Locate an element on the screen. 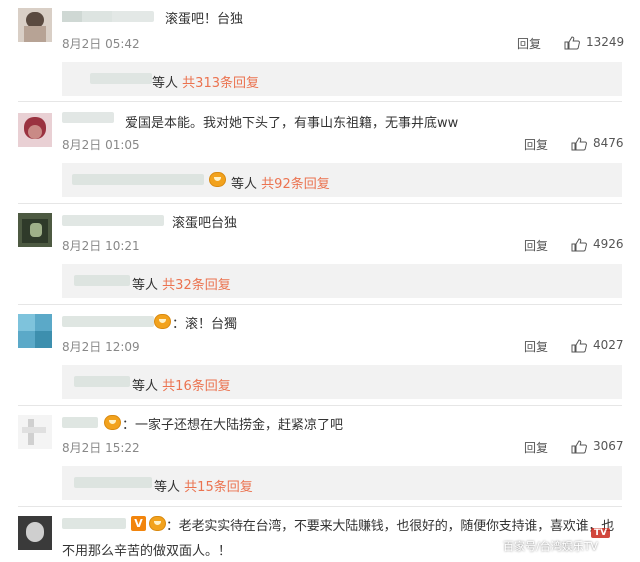 The width and height of the screenshot is (640, 562). comment-text: ：一家子还想在大陆捞金，赶紧凉了吧 is located at coordinates (233, 425).